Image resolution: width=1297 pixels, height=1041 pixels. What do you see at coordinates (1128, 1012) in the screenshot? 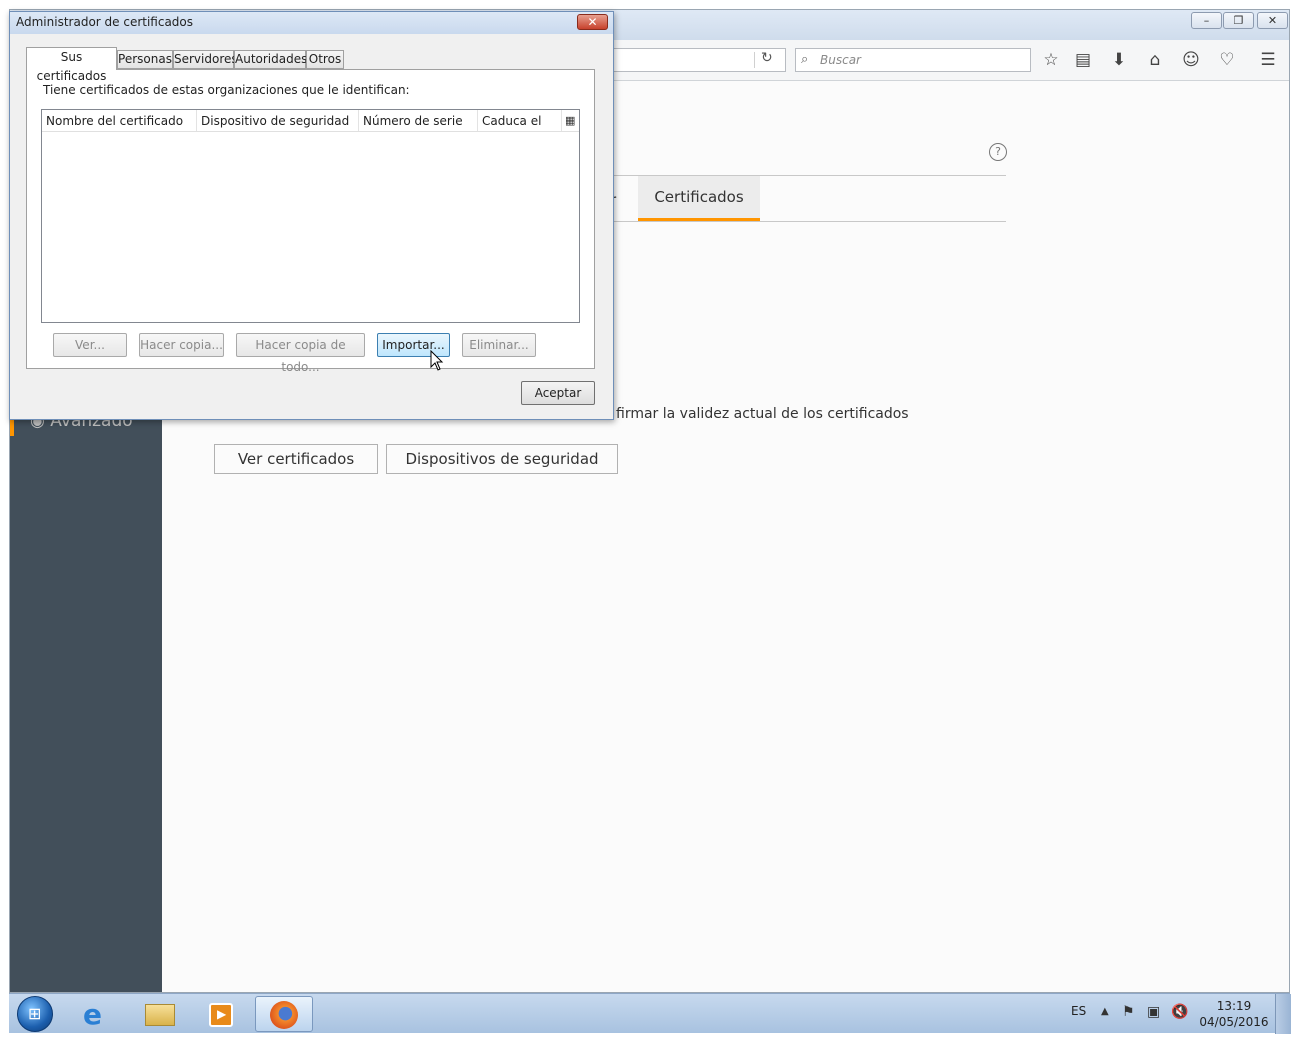
I see `action-center-flag-icon: ⚑` at bounding box center [1128, 1012].